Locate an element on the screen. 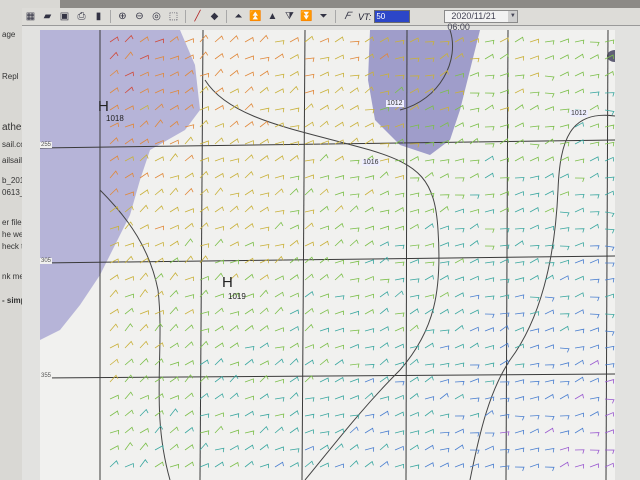 The height and width of the screenshot is (480, 640). select-area-icon: ⬚ is located at coordinates (173, 16).